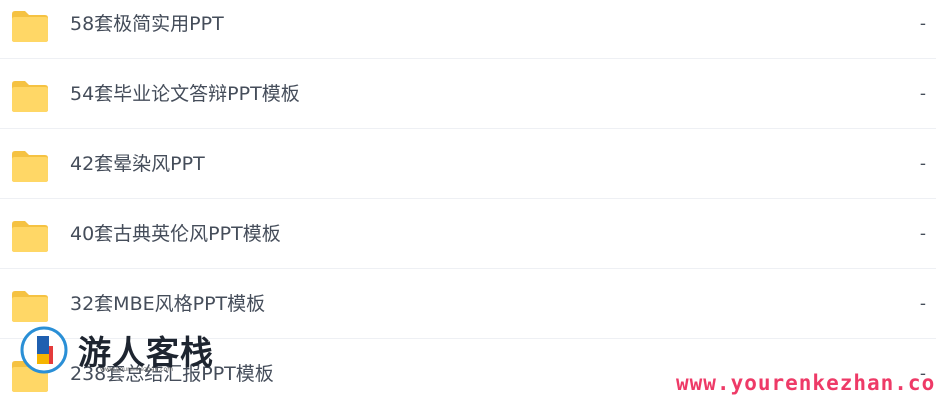 The image size is (936, 409). I want to click on file-name: 32套MBE风格PPT模板, so click(167, 304).